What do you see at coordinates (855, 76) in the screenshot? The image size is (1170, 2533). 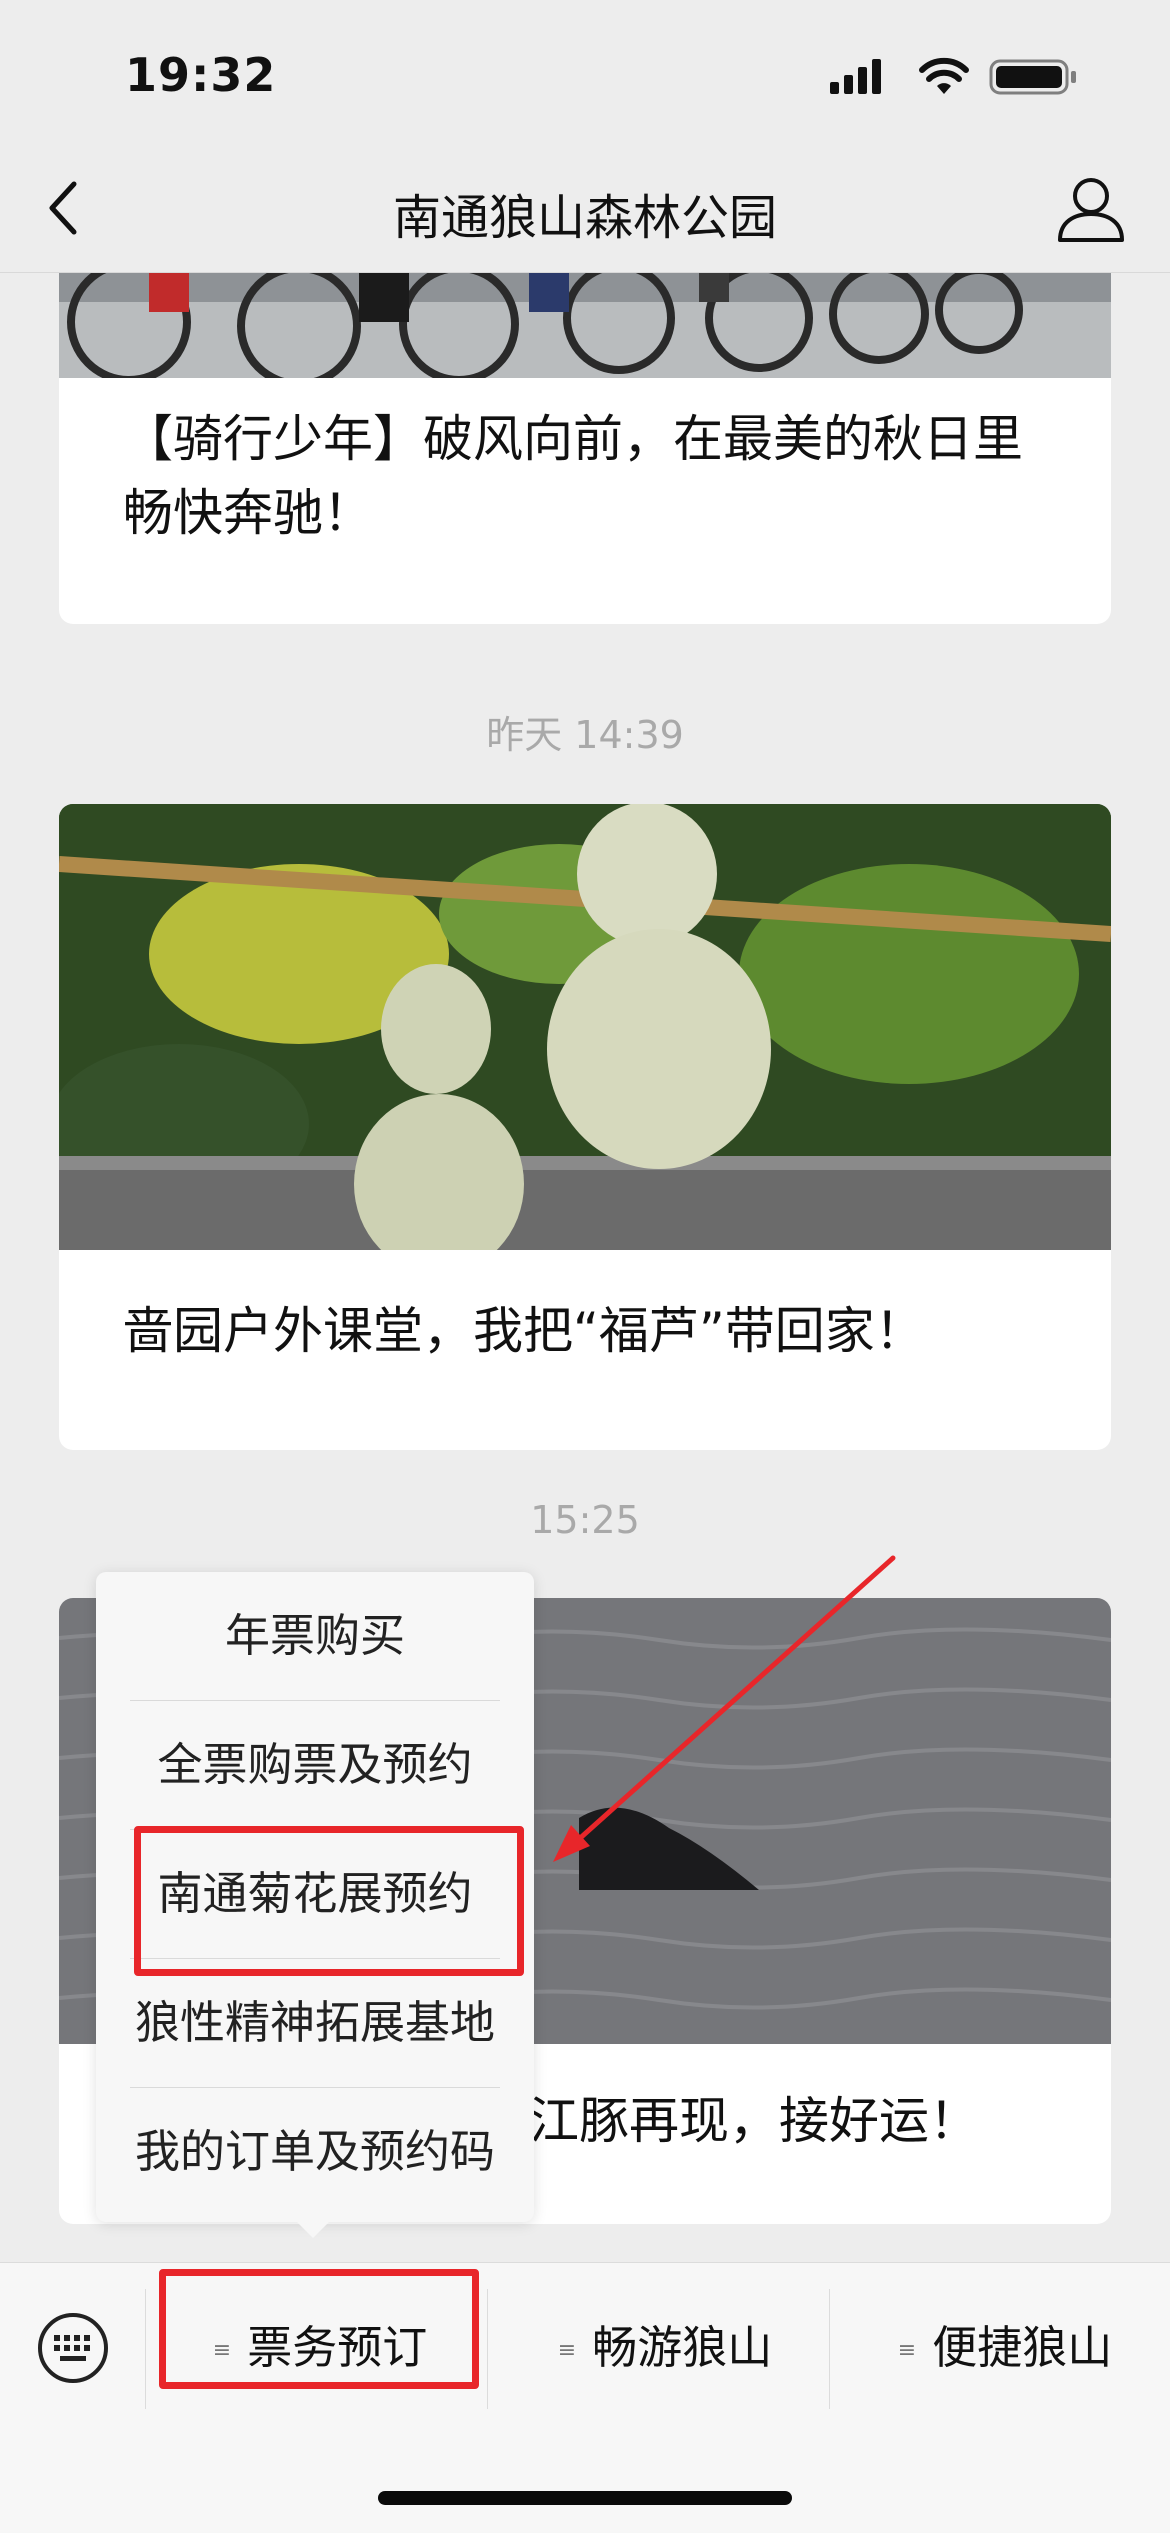 I see `cellular-signal-icon` at bounding box center [855, 76].